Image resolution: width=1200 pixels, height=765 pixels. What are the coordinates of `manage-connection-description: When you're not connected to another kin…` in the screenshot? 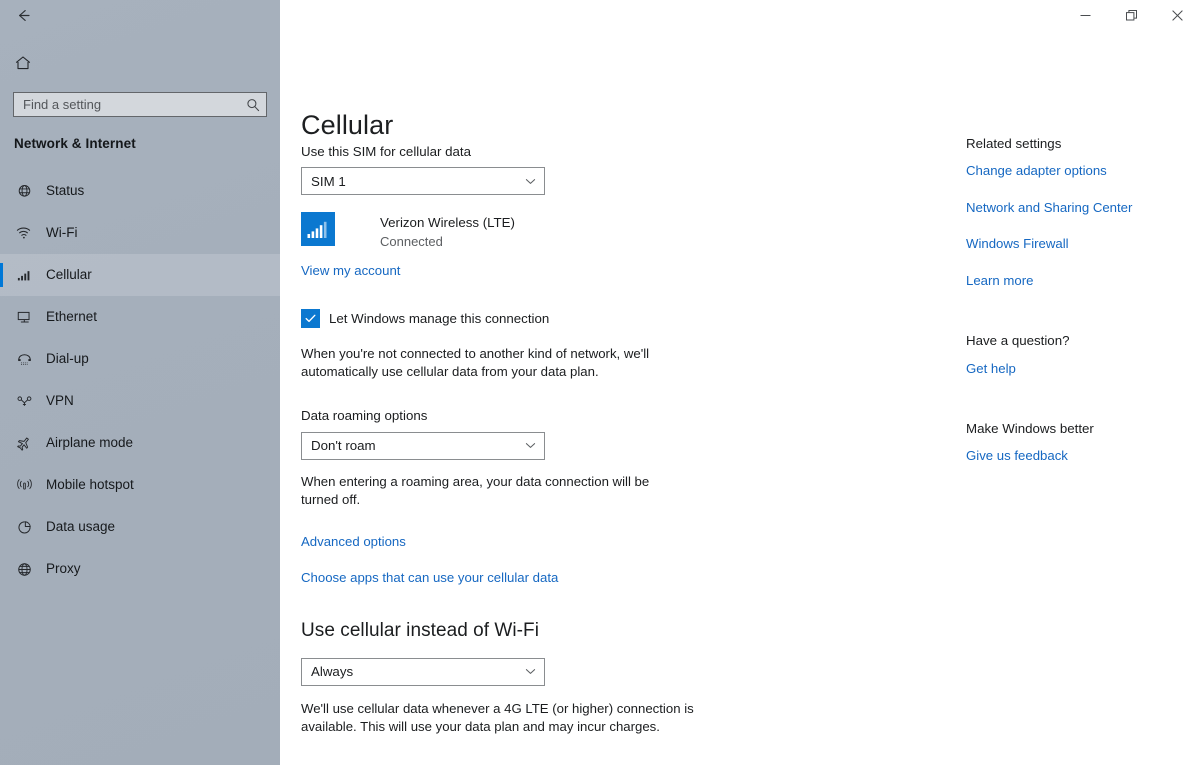 It's located at (475, 362).